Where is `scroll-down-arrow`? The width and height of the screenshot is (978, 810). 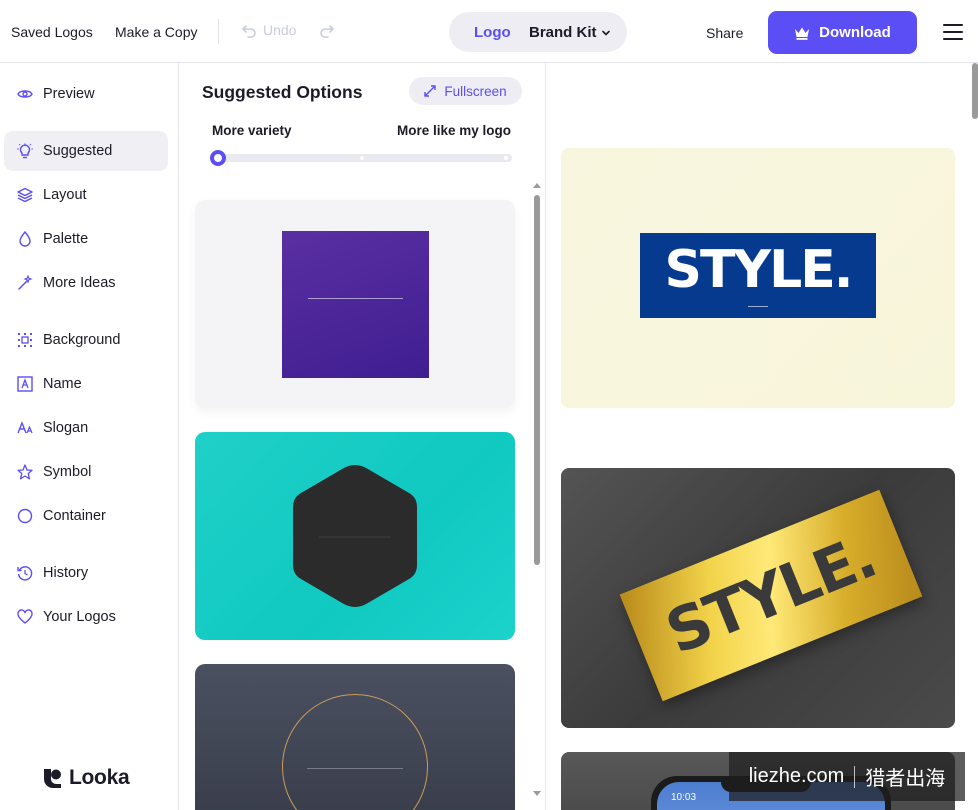
scroll-down-arrow is located at coordinates (537, 793).